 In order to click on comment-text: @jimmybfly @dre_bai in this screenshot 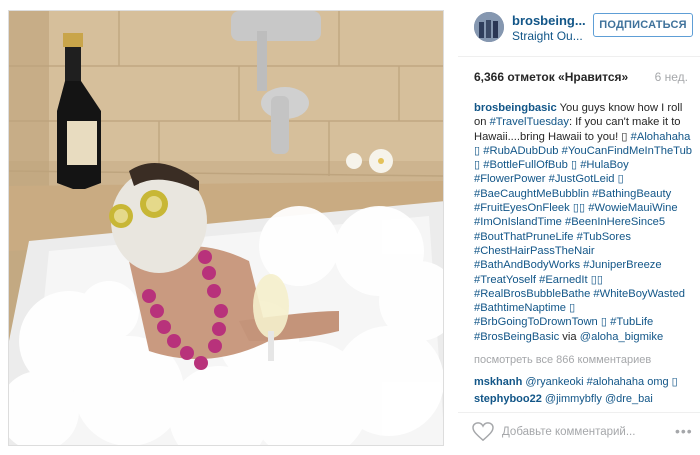, I will do `click(597, 399)`.